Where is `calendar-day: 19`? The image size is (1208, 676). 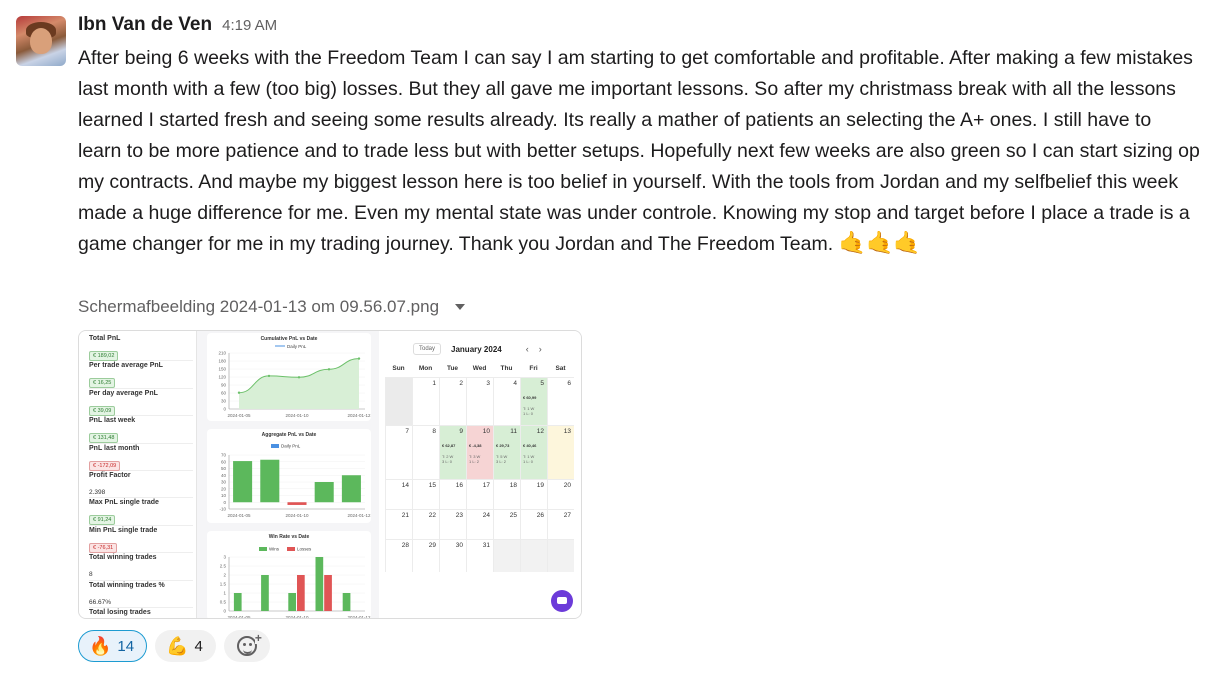 calendar-day: 19 is located at coordinates (533, 494).